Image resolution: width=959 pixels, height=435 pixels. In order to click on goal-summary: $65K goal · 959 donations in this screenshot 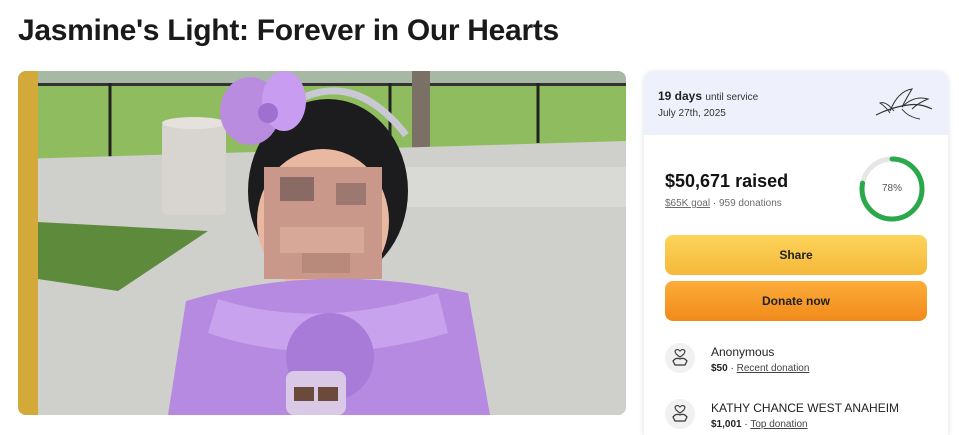, I will do `click(723, 203)`.